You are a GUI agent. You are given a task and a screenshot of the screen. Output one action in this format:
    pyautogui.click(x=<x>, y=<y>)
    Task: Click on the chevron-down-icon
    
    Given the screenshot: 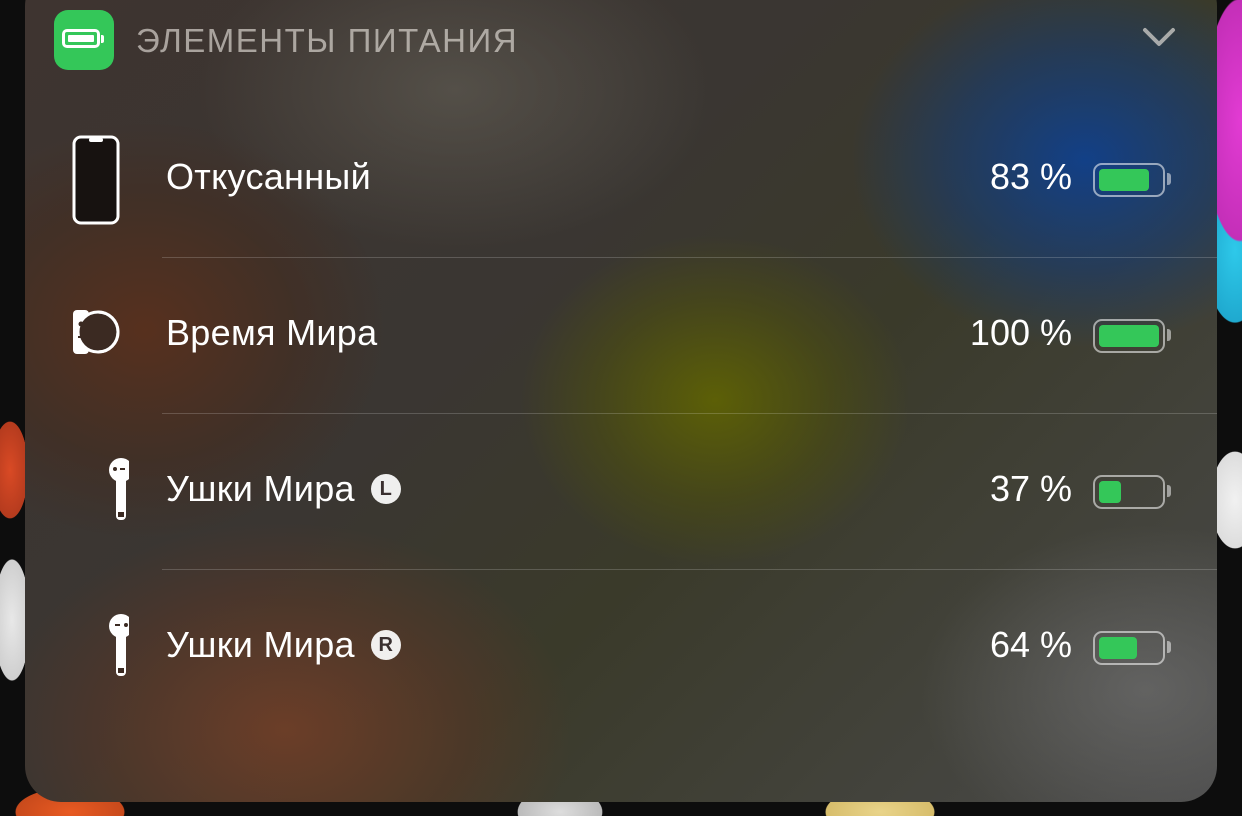 What is the action you would take?
    pyautogui.click(x=1159, y=37)
    